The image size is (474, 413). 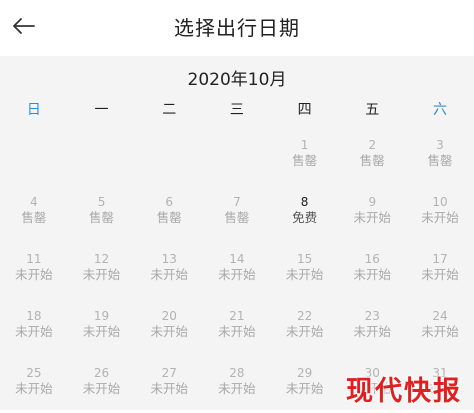 I want to click on weekday-sat: 六, so click(x=439, y=110).